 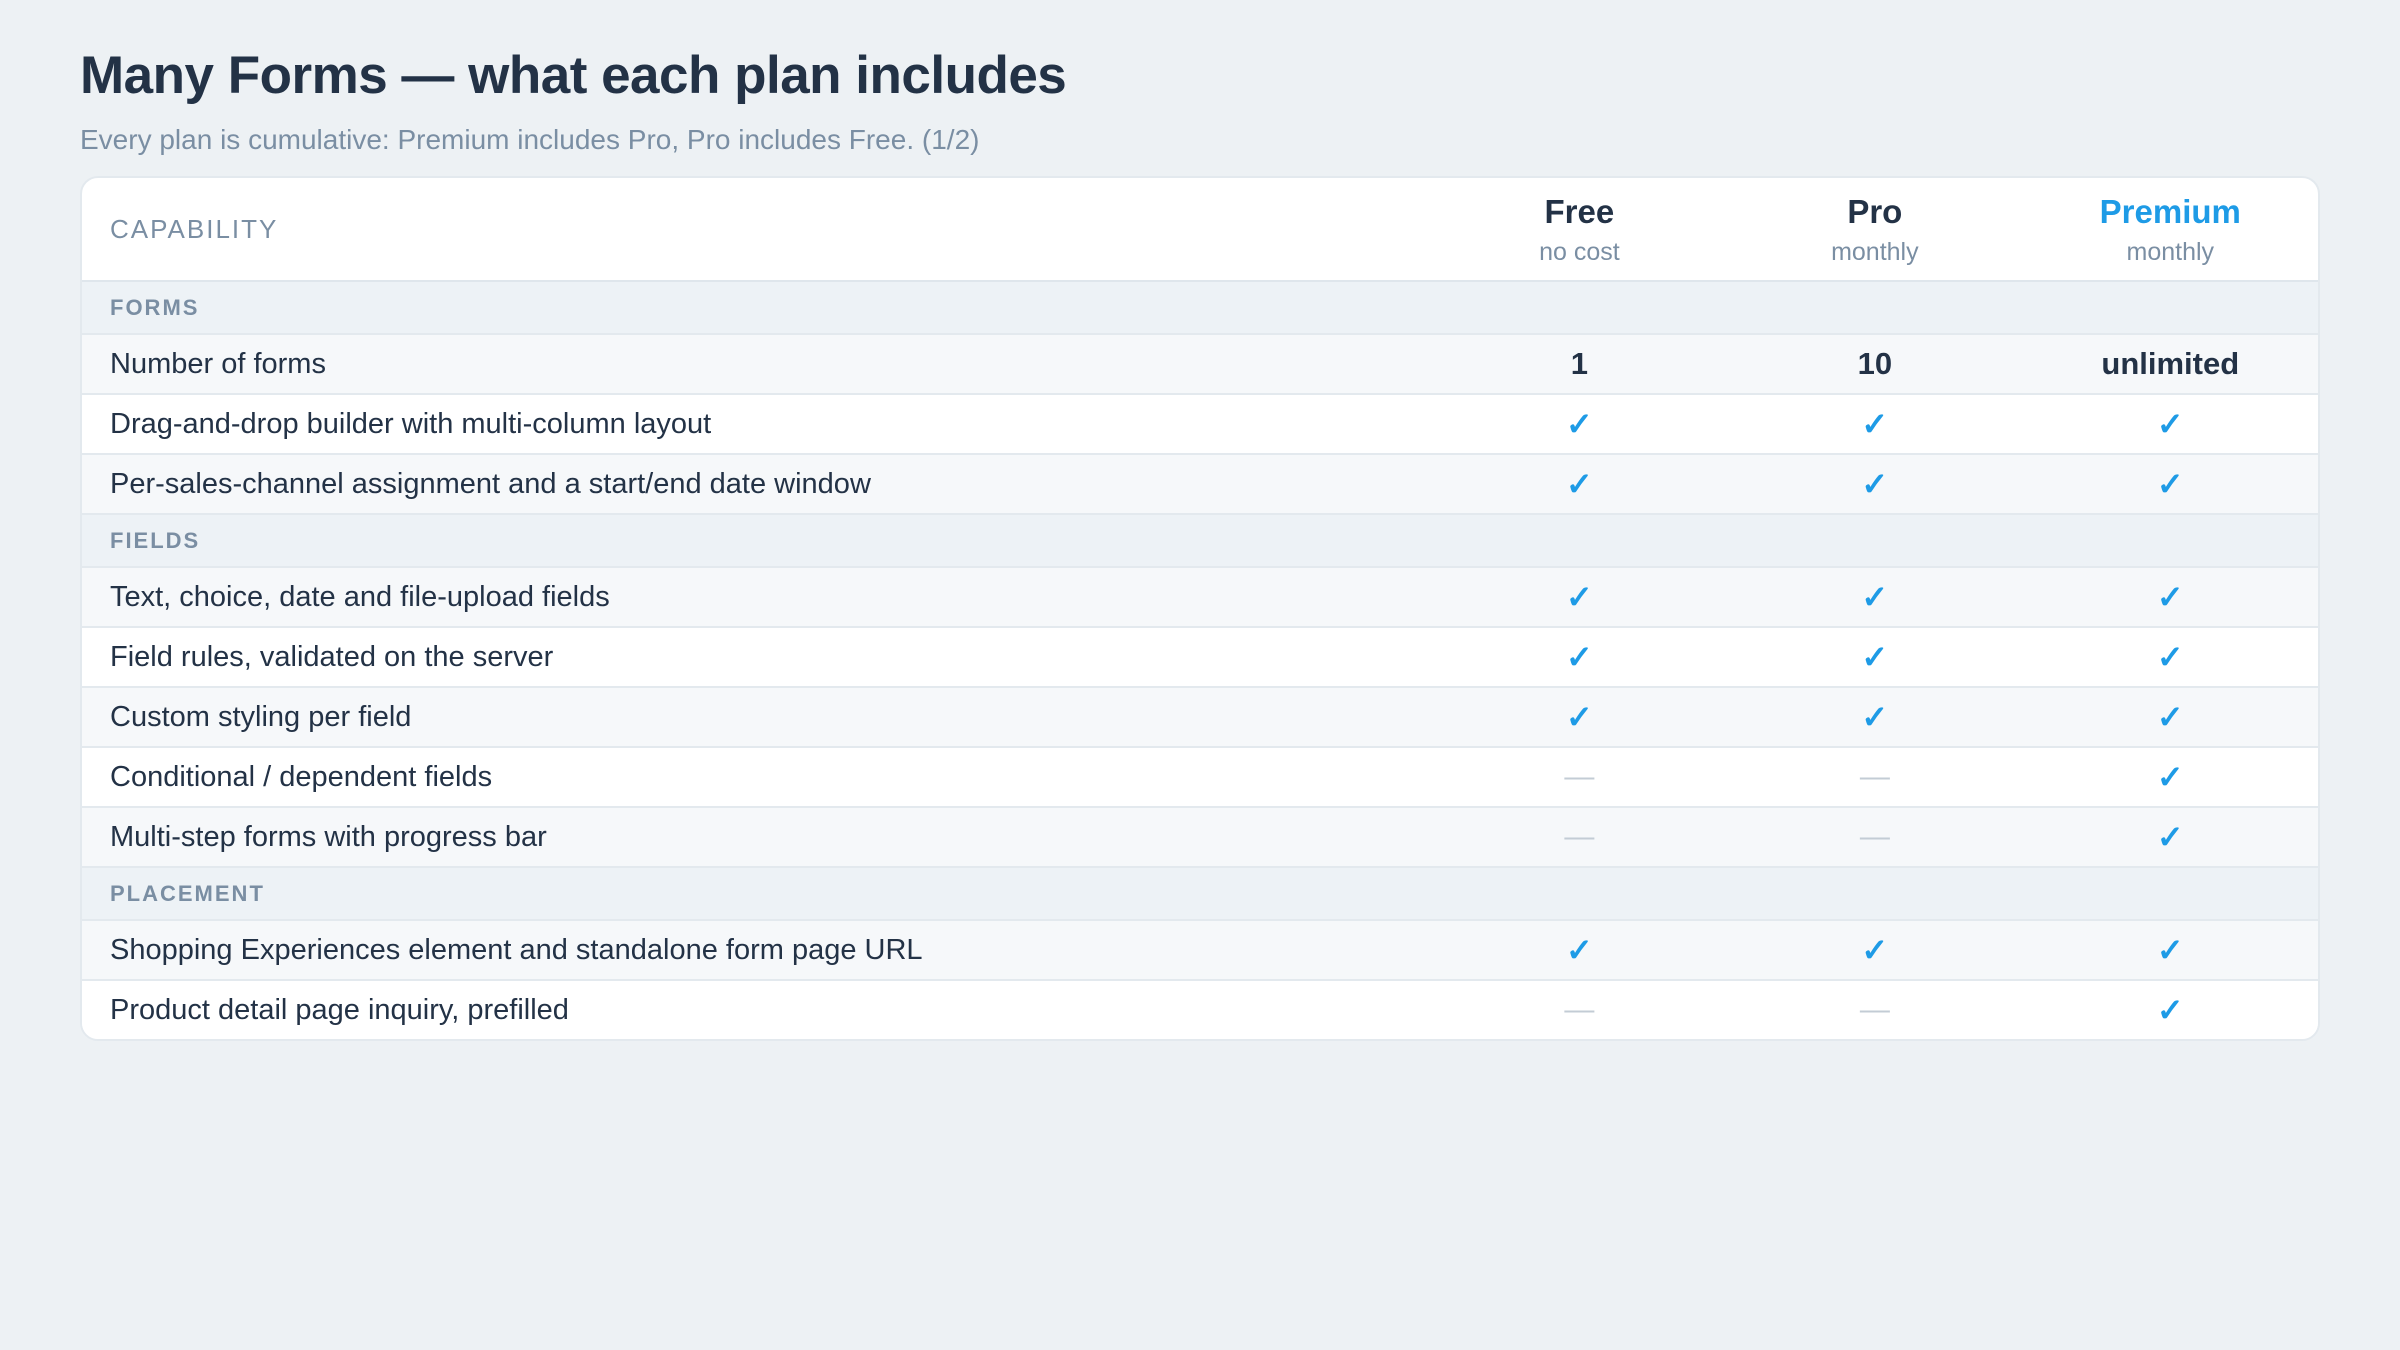 I want to click on page-title: Many Forms — what each plan includes, so click(x=573, y=75).